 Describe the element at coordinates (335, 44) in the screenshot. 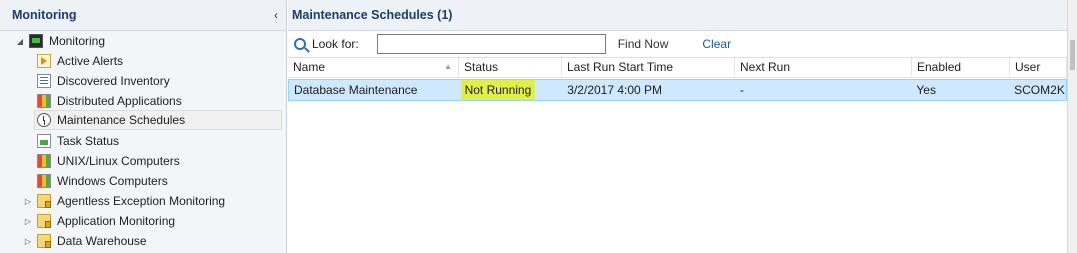

I see `look-for-label: Look for:` at that location.